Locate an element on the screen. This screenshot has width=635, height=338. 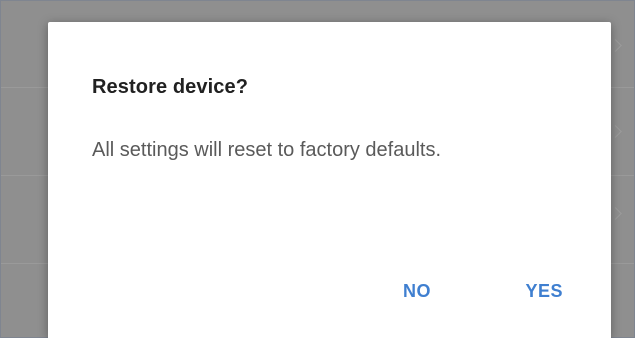
dialog-title: Restore device? is located at coordinates (170, 87).